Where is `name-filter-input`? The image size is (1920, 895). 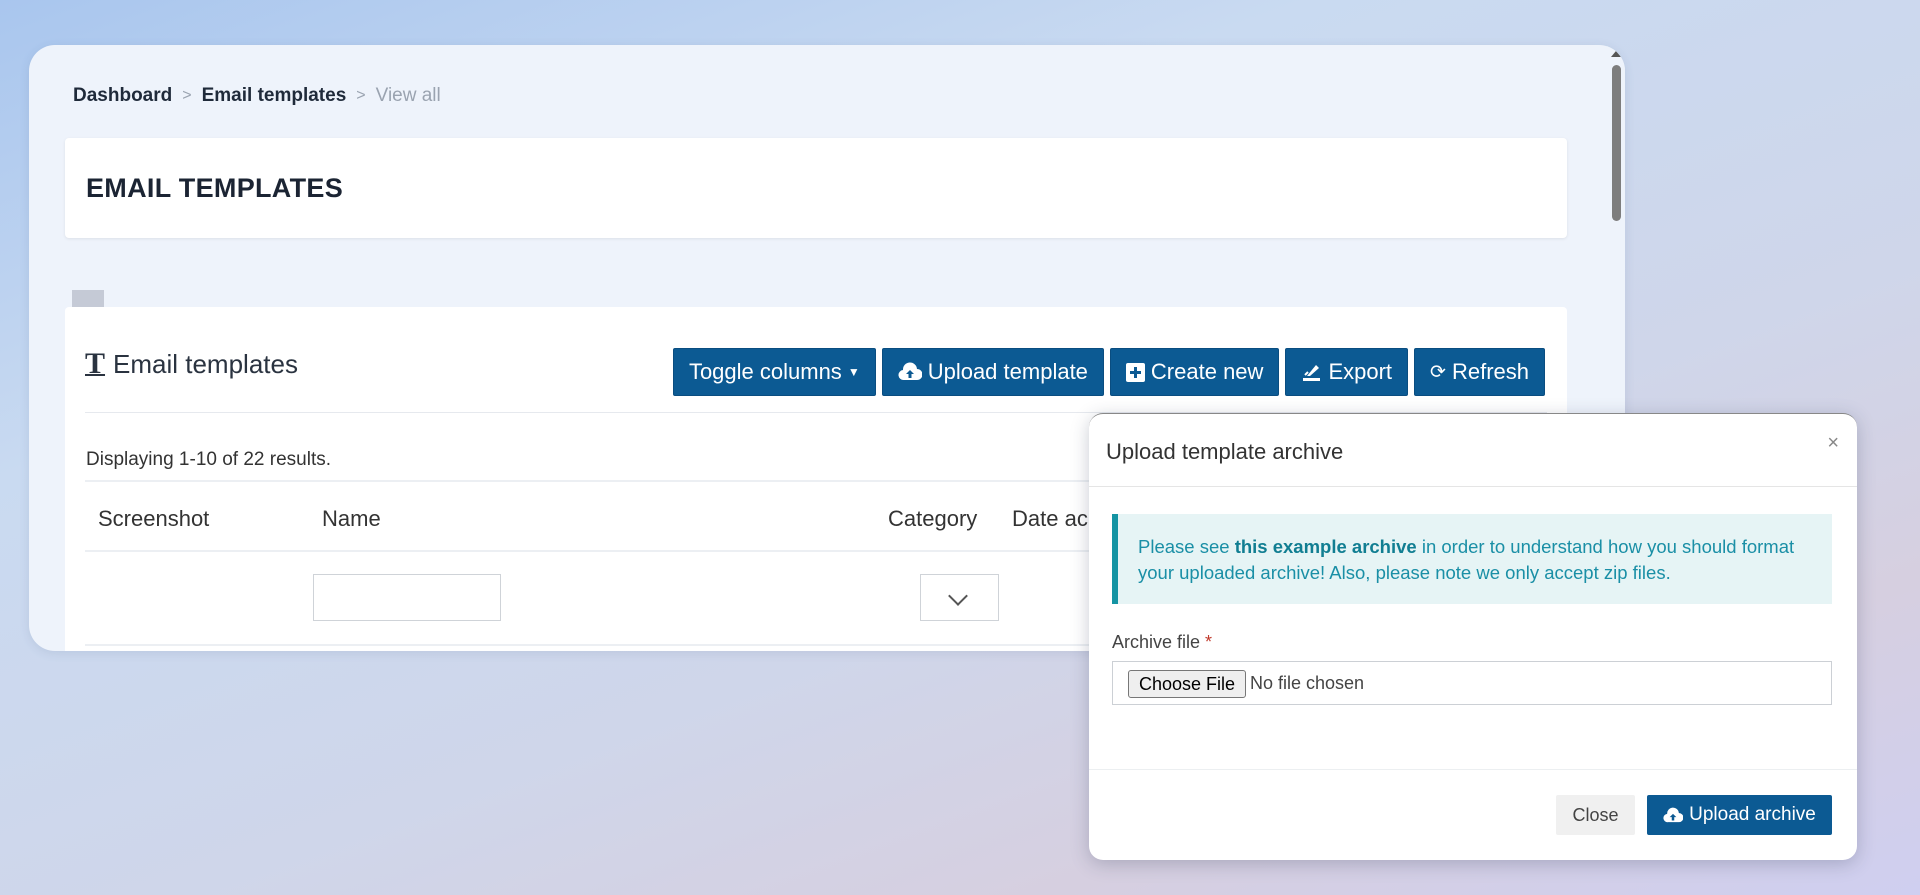
name-filter-input is located at coordinates (407, 597).